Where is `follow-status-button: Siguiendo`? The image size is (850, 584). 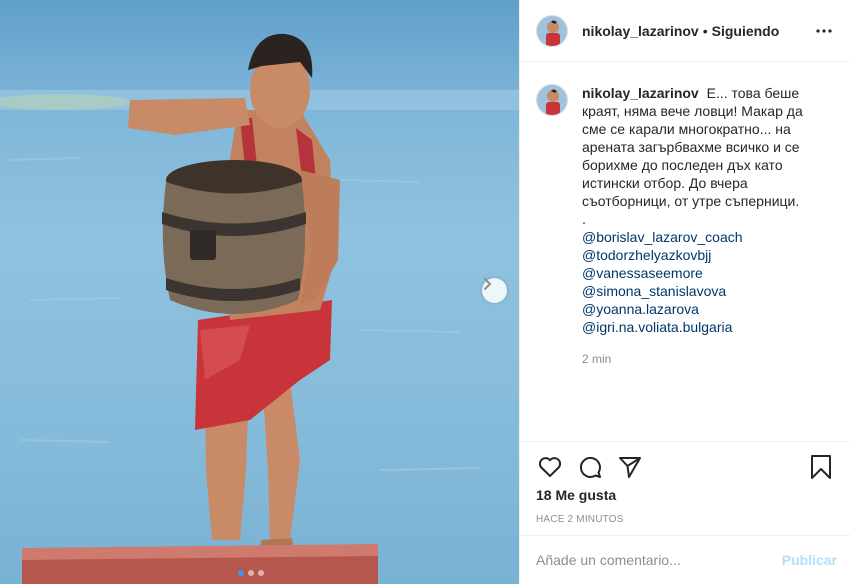
follow-status-button: Siguiendo is located at coordinates (746, 31).